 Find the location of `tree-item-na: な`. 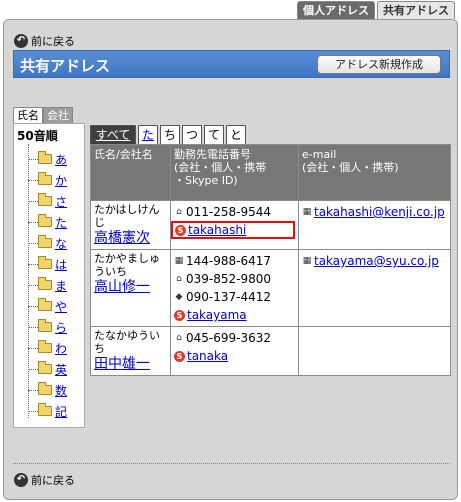

tree-item-na: な is located at coordinates (47, 243).